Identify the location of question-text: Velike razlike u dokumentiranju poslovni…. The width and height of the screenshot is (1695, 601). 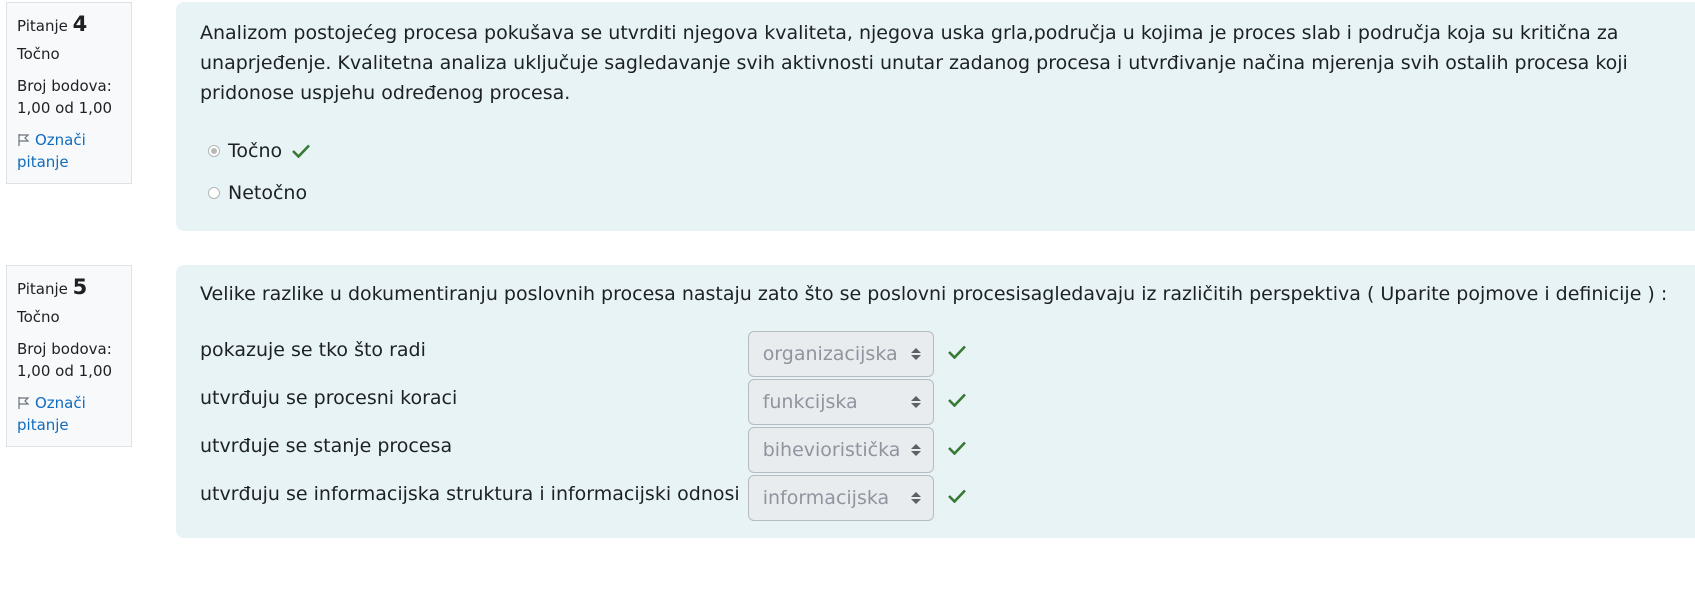
(934, 294).